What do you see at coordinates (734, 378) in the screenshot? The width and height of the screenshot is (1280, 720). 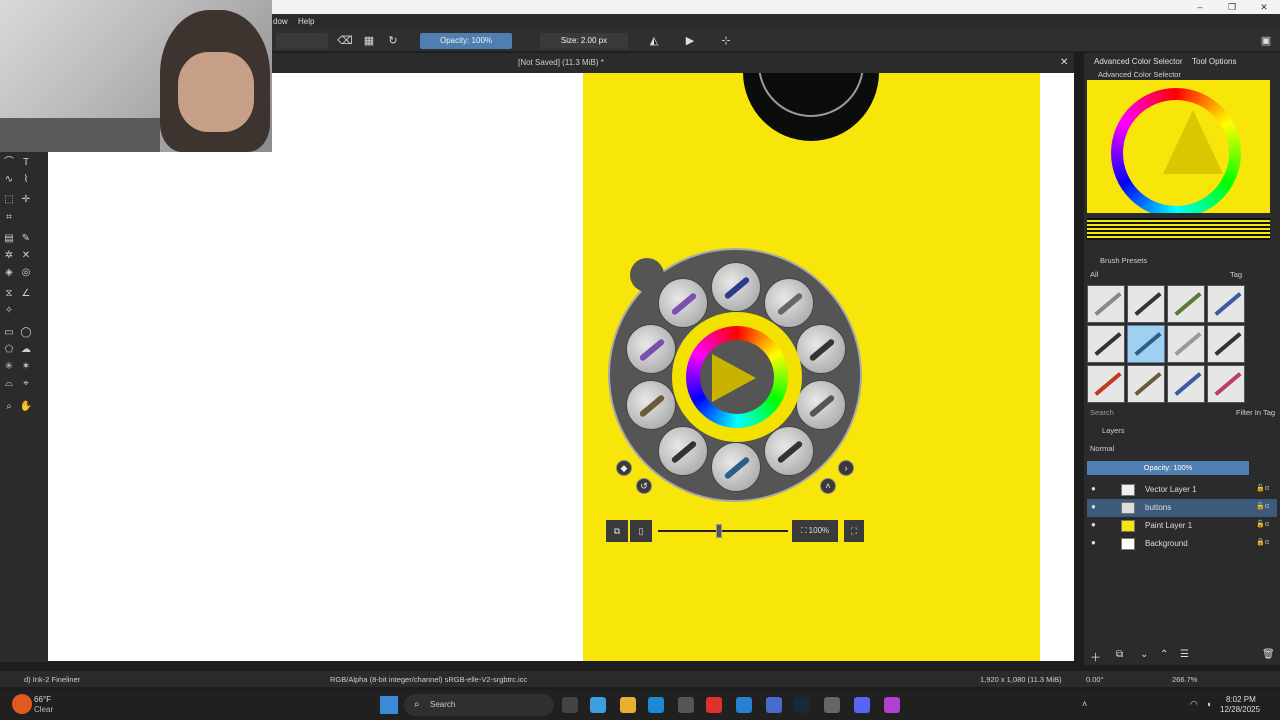 I see `saturation-triangle` at bounding box center [734, 378].